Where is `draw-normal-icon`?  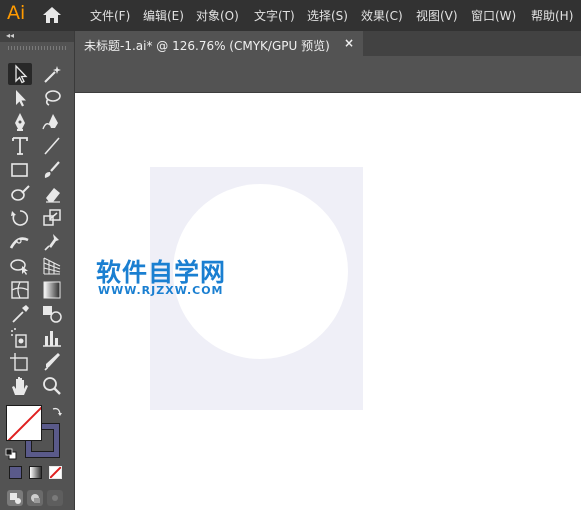 draw-normal-icon is located at coordinates (15, 498).